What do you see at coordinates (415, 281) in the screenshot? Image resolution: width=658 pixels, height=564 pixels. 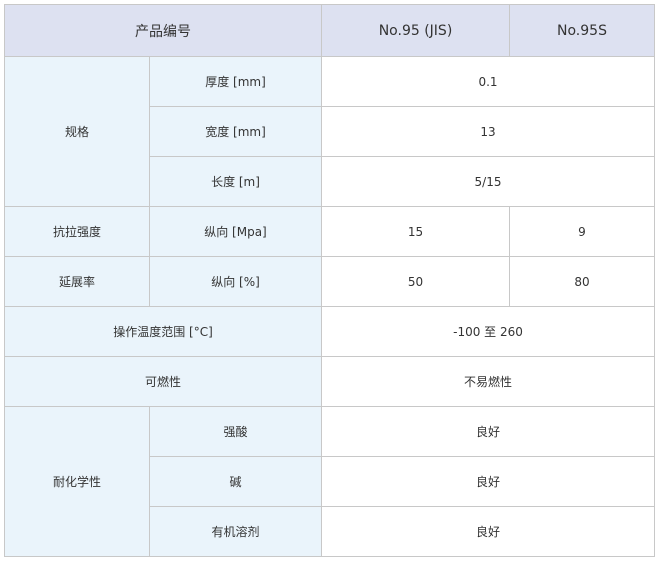 I see `elongation-value-a: 50` at bounding box center [415, 281].